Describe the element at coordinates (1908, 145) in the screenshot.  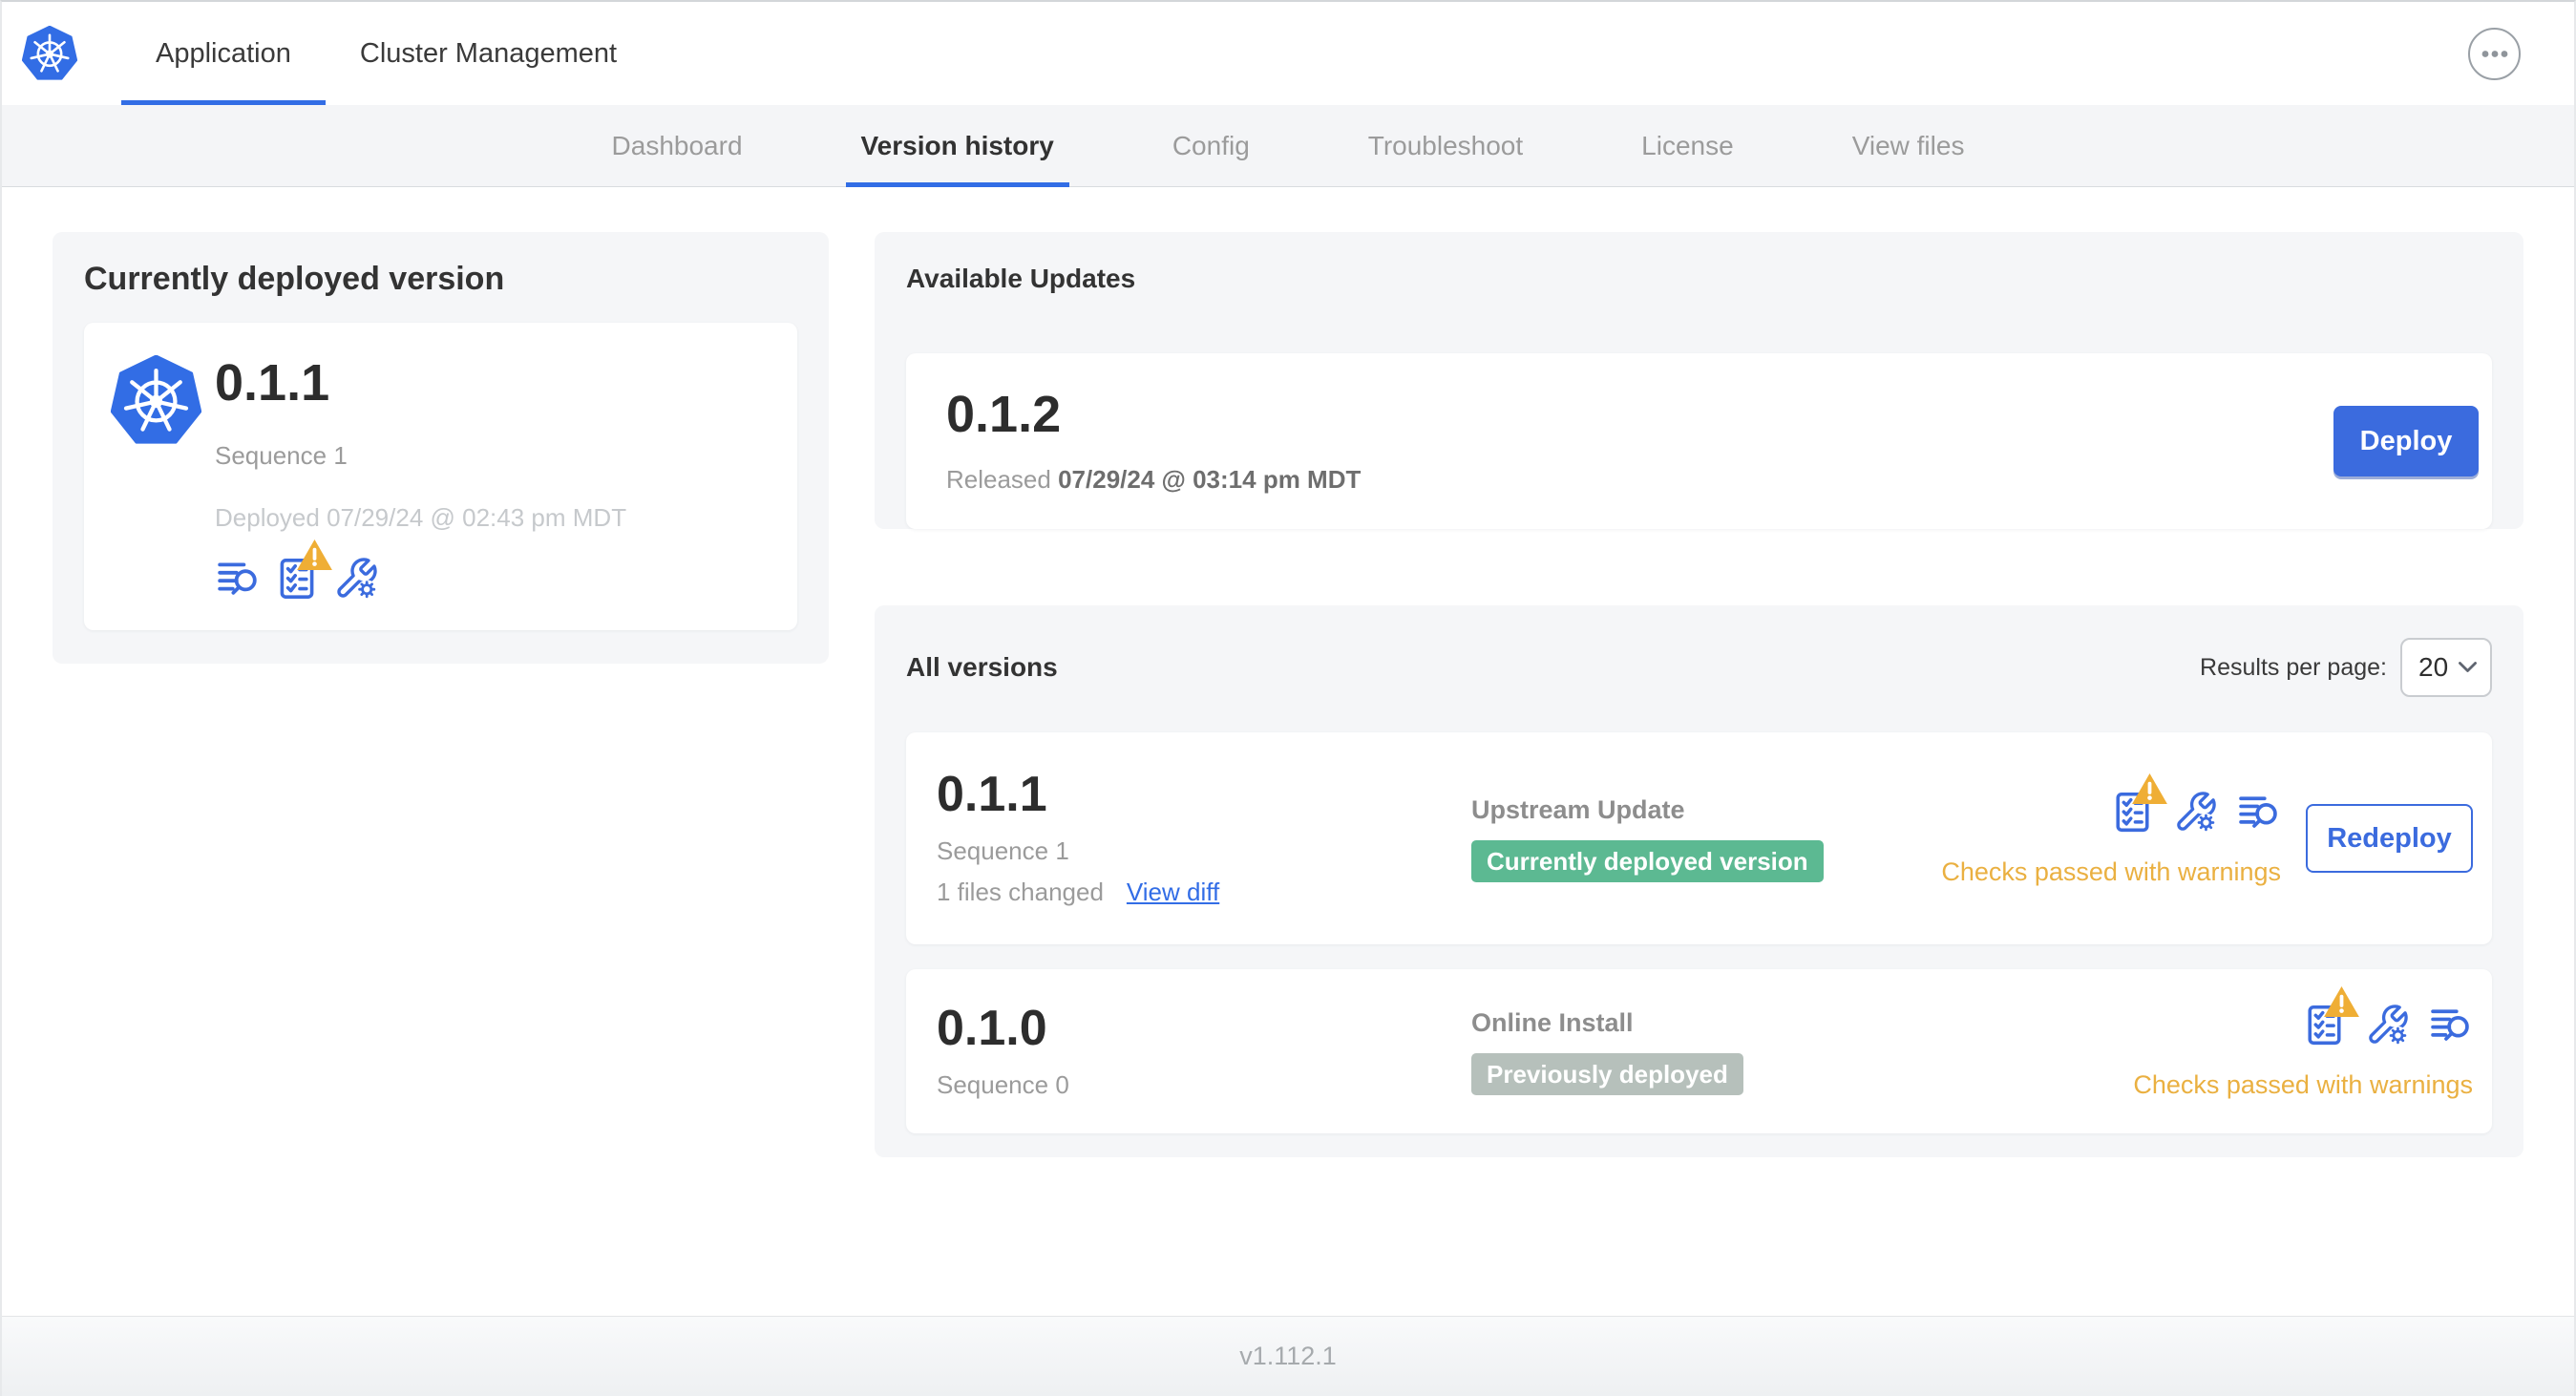
I see `subtab-view-files: View files` at that location.